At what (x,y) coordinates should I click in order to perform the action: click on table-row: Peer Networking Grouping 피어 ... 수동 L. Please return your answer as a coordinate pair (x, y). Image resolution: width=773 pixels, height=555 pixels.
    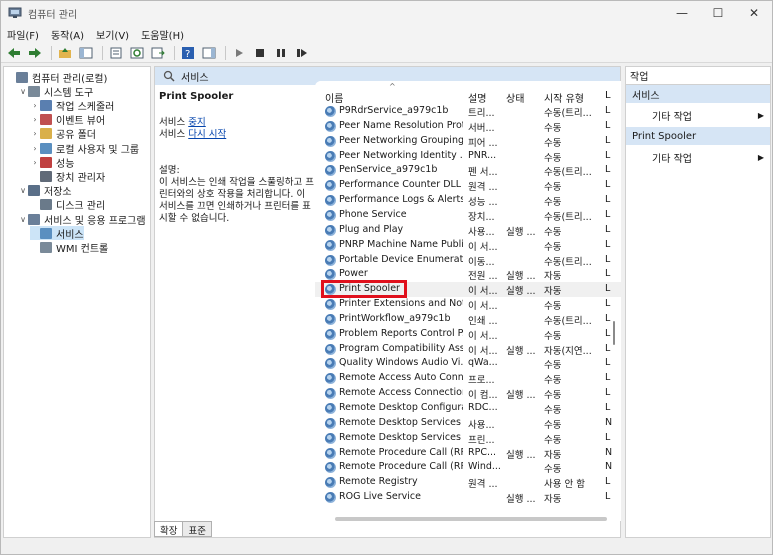
    Looking at the image, I should click on (468, 141).